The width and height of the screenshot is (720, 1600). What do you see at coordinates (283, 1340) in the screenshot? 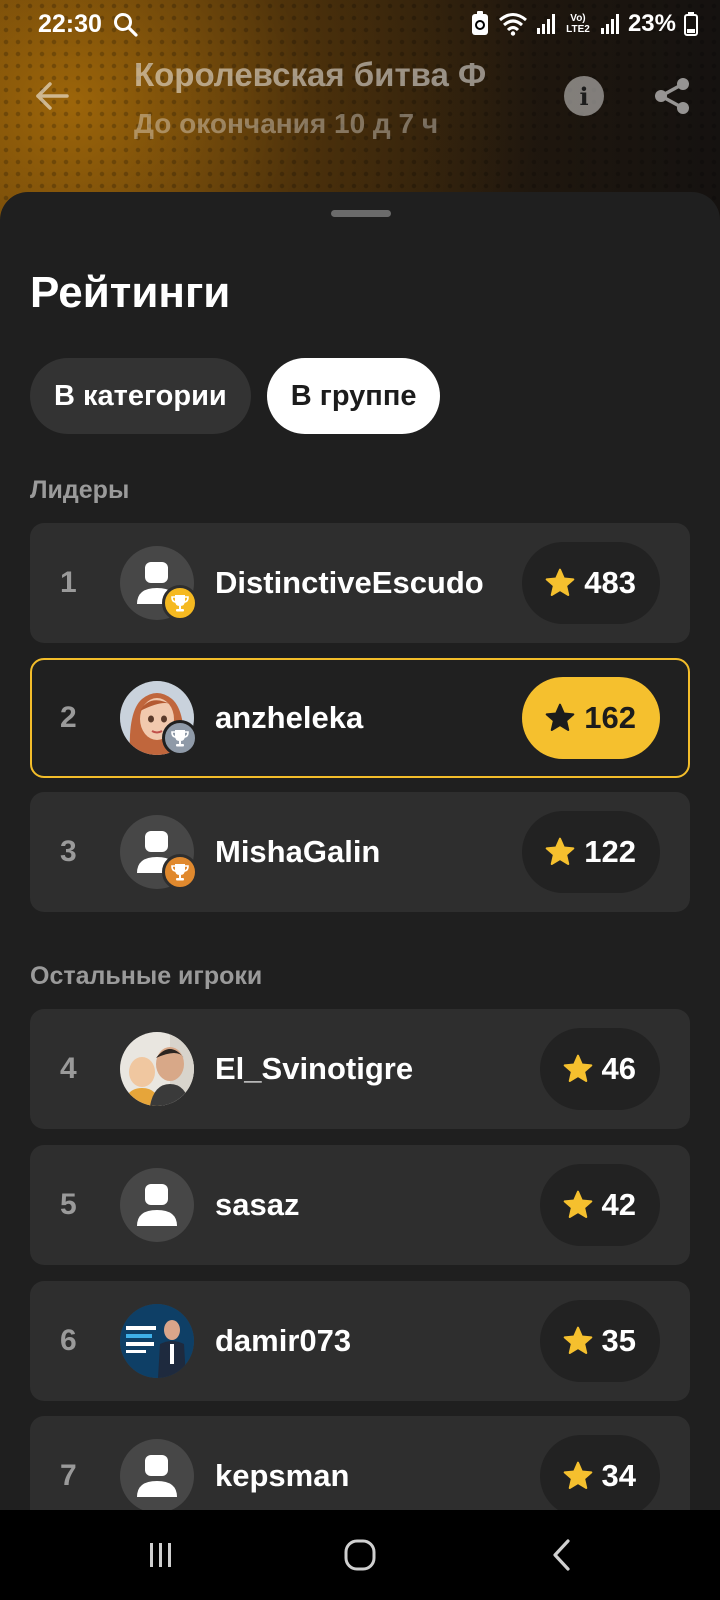
I see `player-name: damir073` at bounding box center [283, 1340].